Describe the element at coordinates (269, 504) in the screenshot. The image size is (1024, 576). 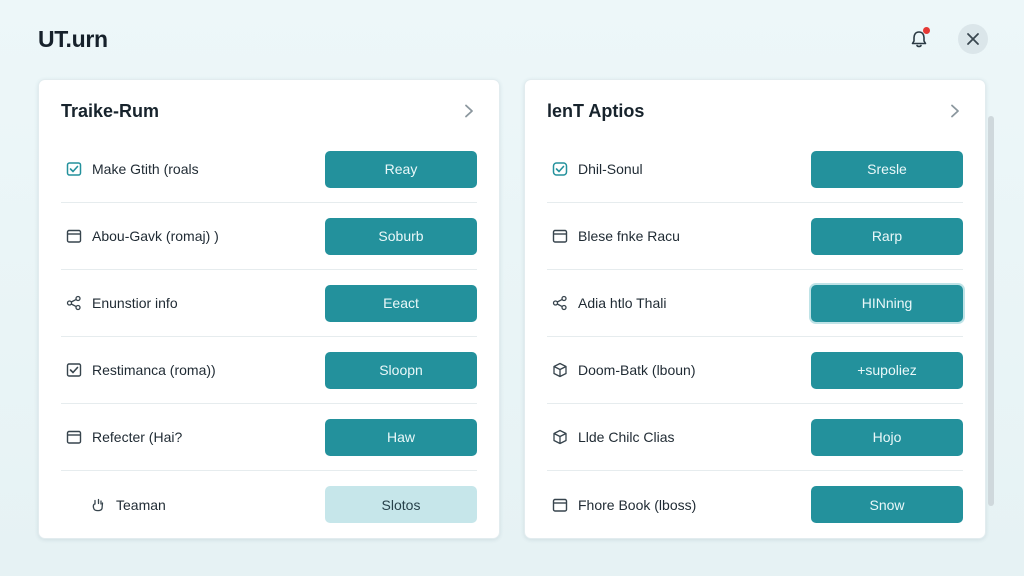
I see `list-item: Teaman Slotos` at that location.